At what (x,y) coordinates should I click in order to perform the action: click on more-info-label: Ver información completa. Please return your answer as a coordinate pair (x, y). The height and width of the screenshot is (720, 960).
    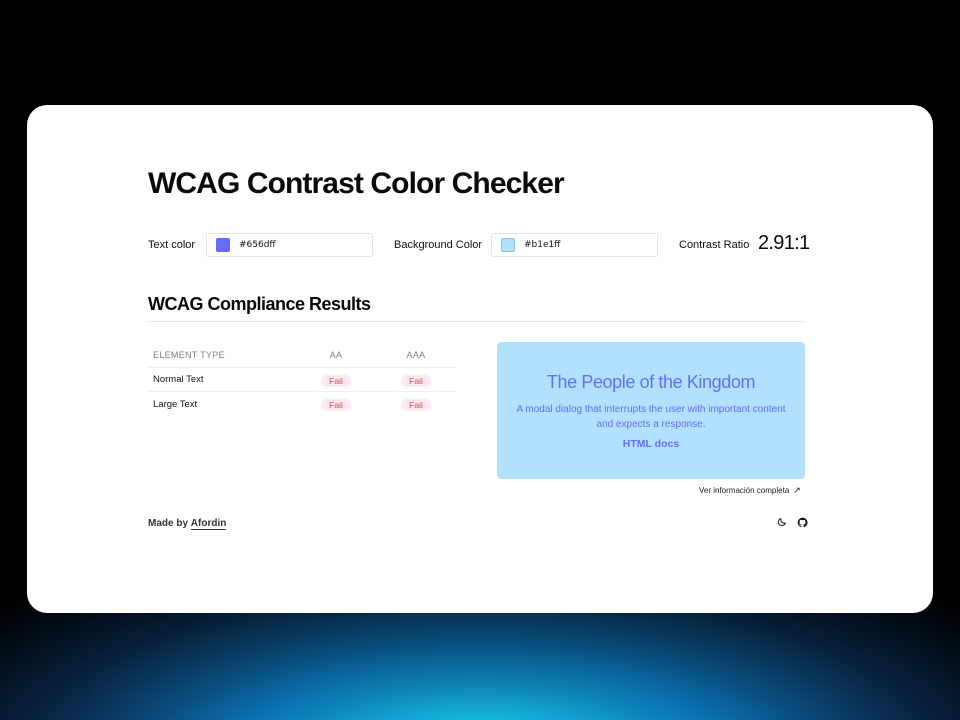
    Looking at the image, I should click on (744, 490).